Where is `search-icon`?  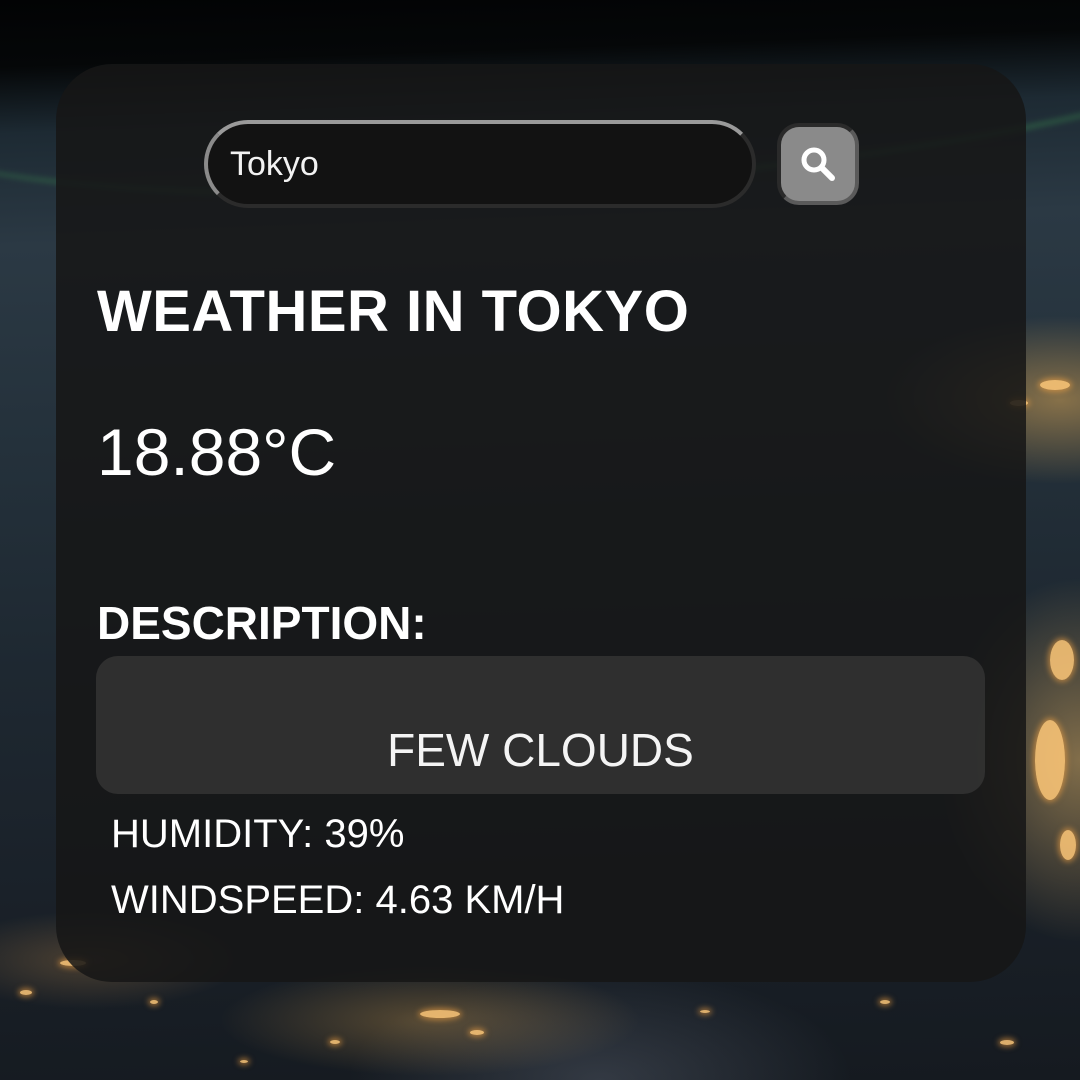
search-icon is located at coordinates (818, 164).